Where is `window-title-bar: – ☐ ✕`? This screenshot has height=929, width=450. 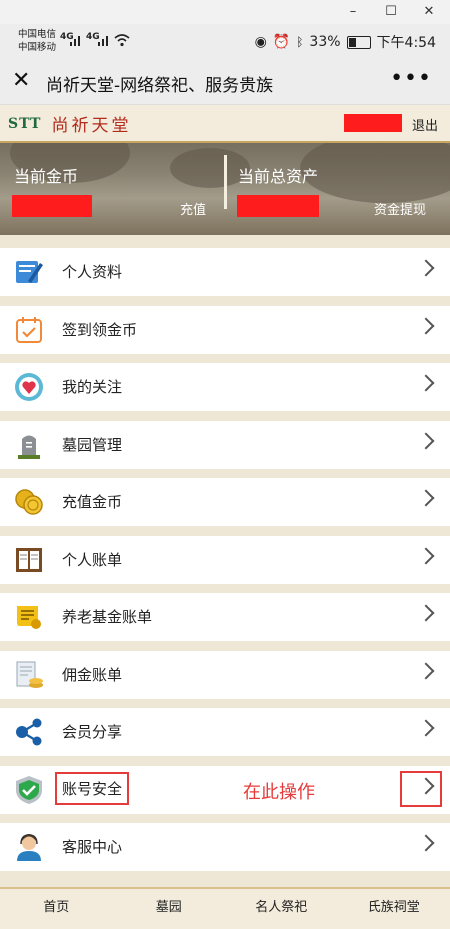
window-title-bar: – ☐ ✕ is located at coordinates (225, 12).